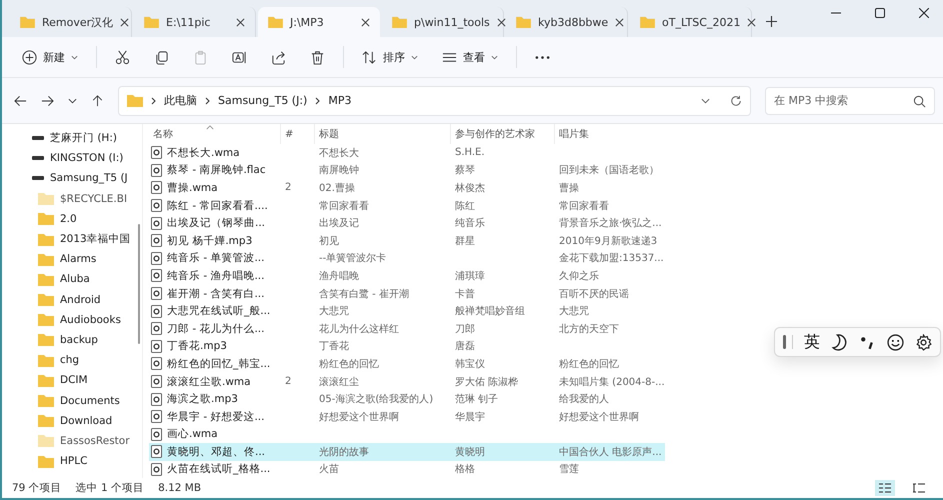  I want to click on sidebar-item: backup, so click(72, 340).